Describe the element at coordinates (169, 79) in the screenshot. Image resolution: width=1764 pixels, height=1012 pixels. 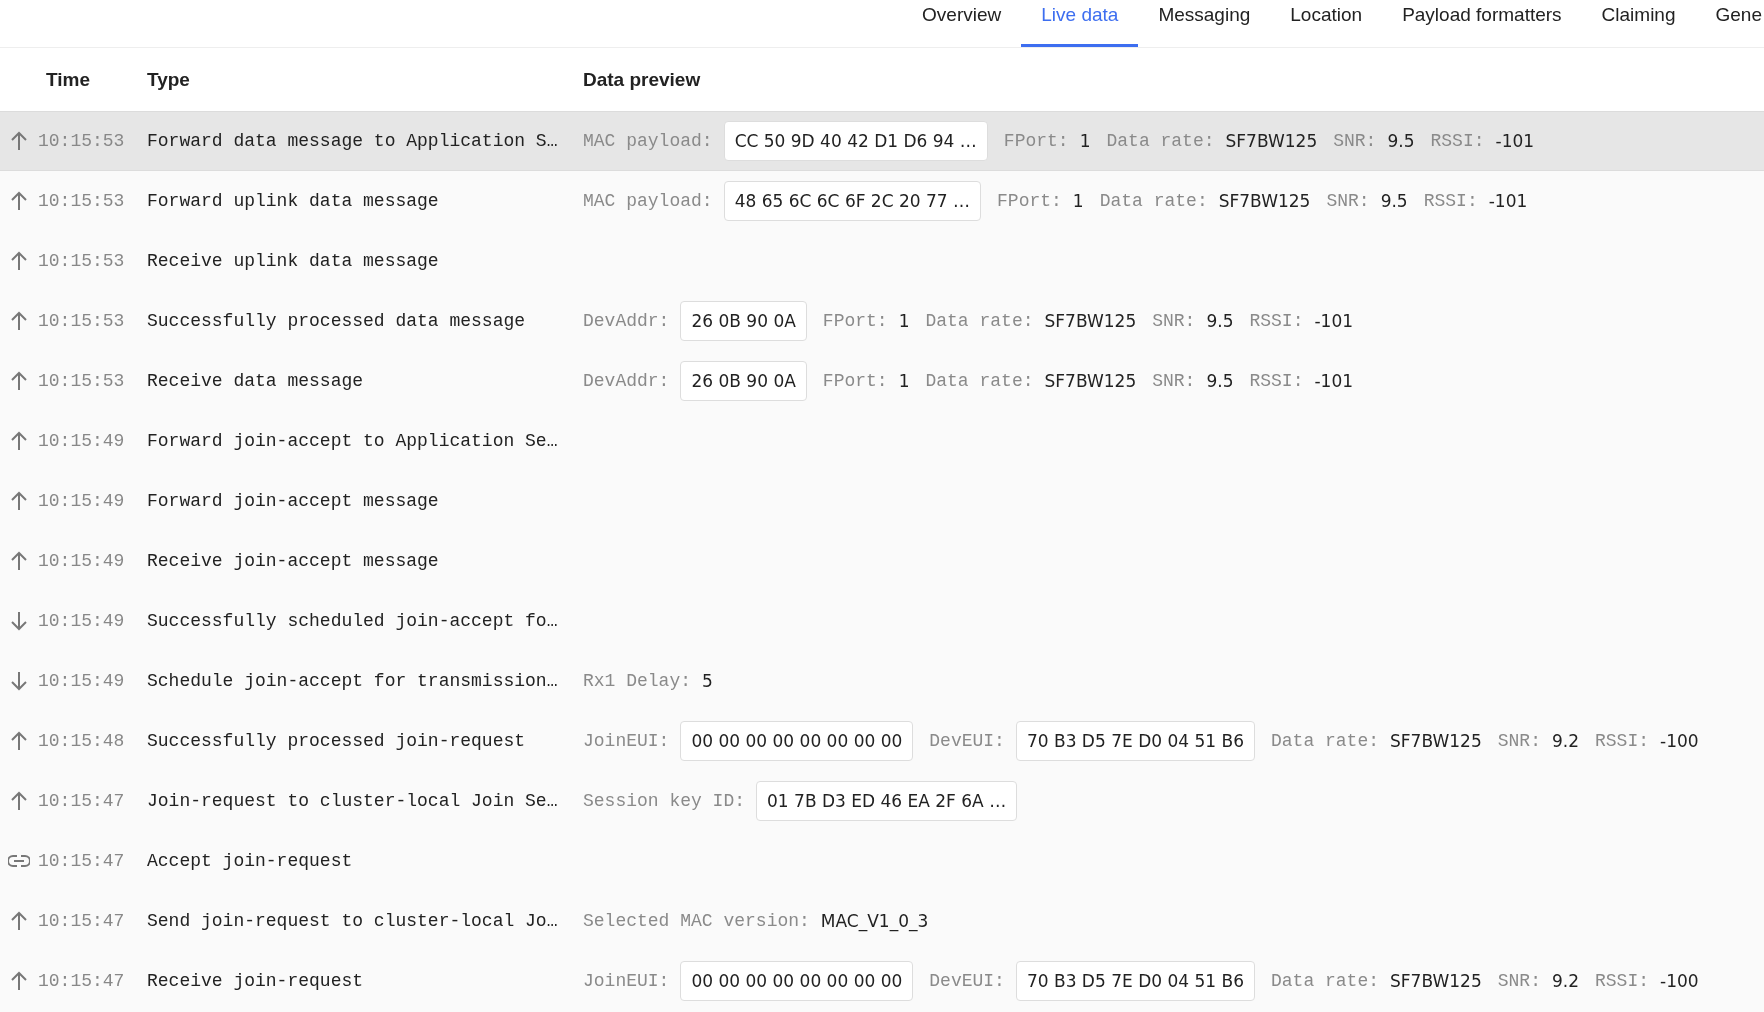
I see `column-header: Type` at that location.